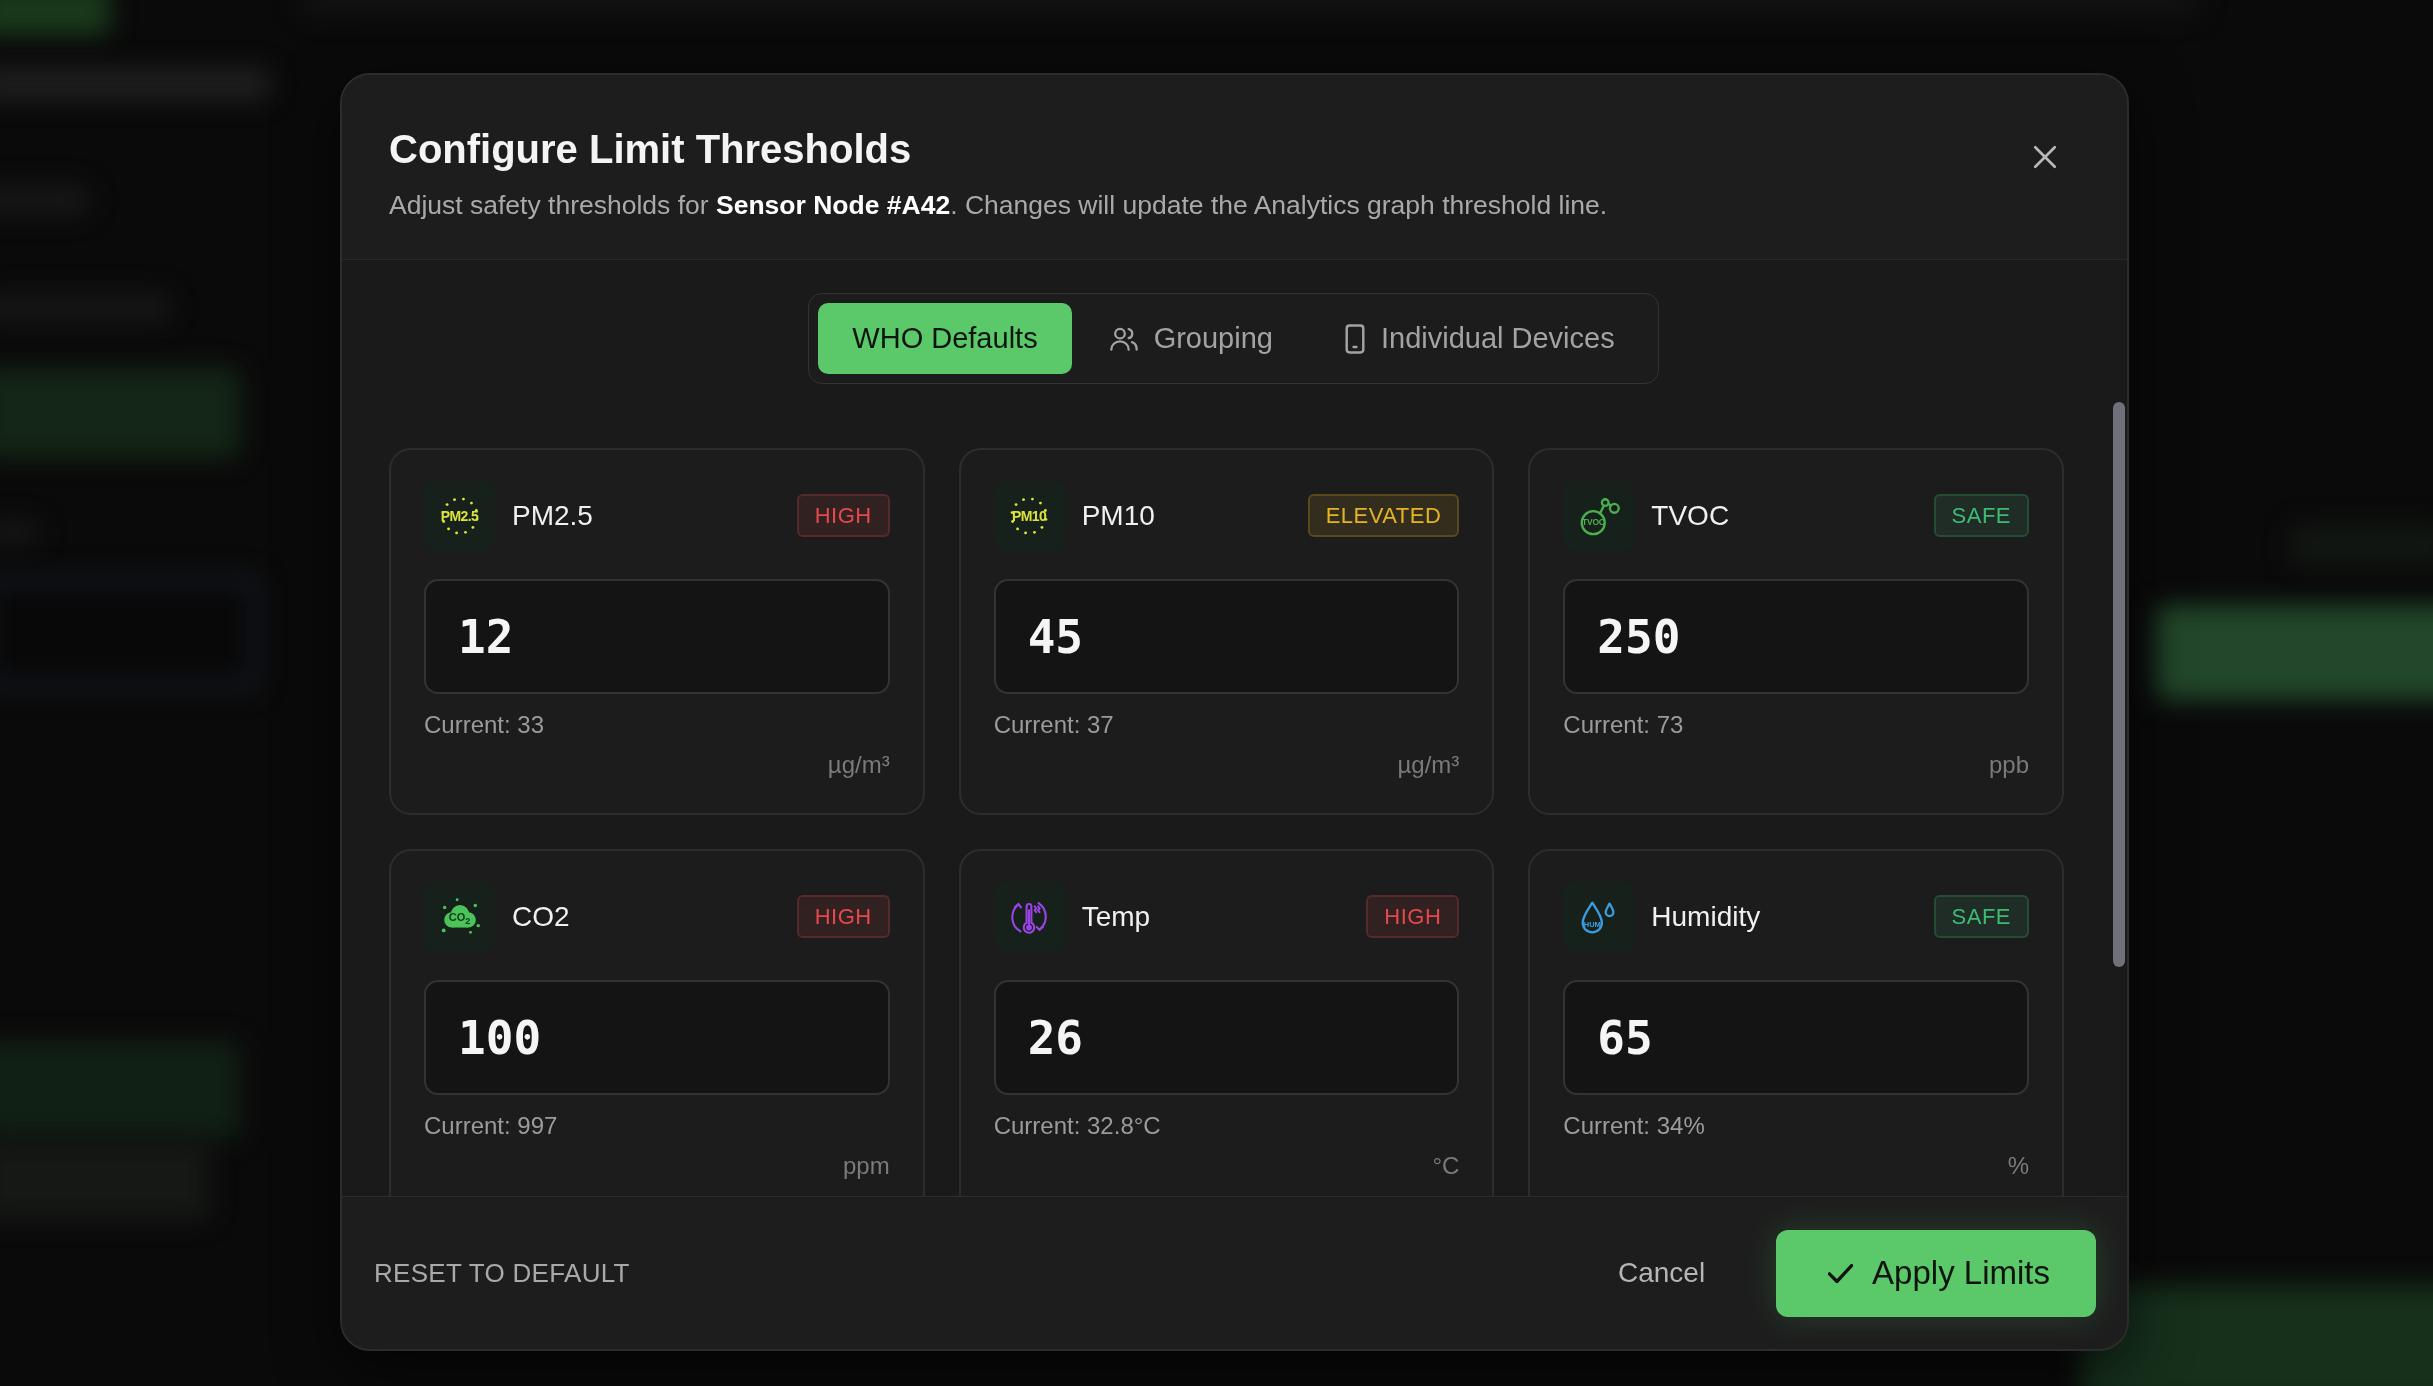  Describe the element at coordinates (459, 515) in the screenshot. I see `particle-ring-icon: PM2.5` at that location.